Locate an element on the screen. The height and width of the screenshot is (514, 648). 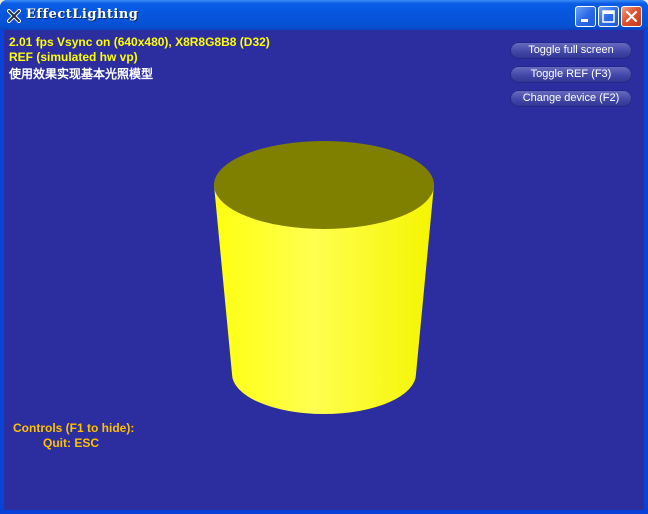
controls-header: Controls (F1 to hide): is located at coordinates (74, 428).